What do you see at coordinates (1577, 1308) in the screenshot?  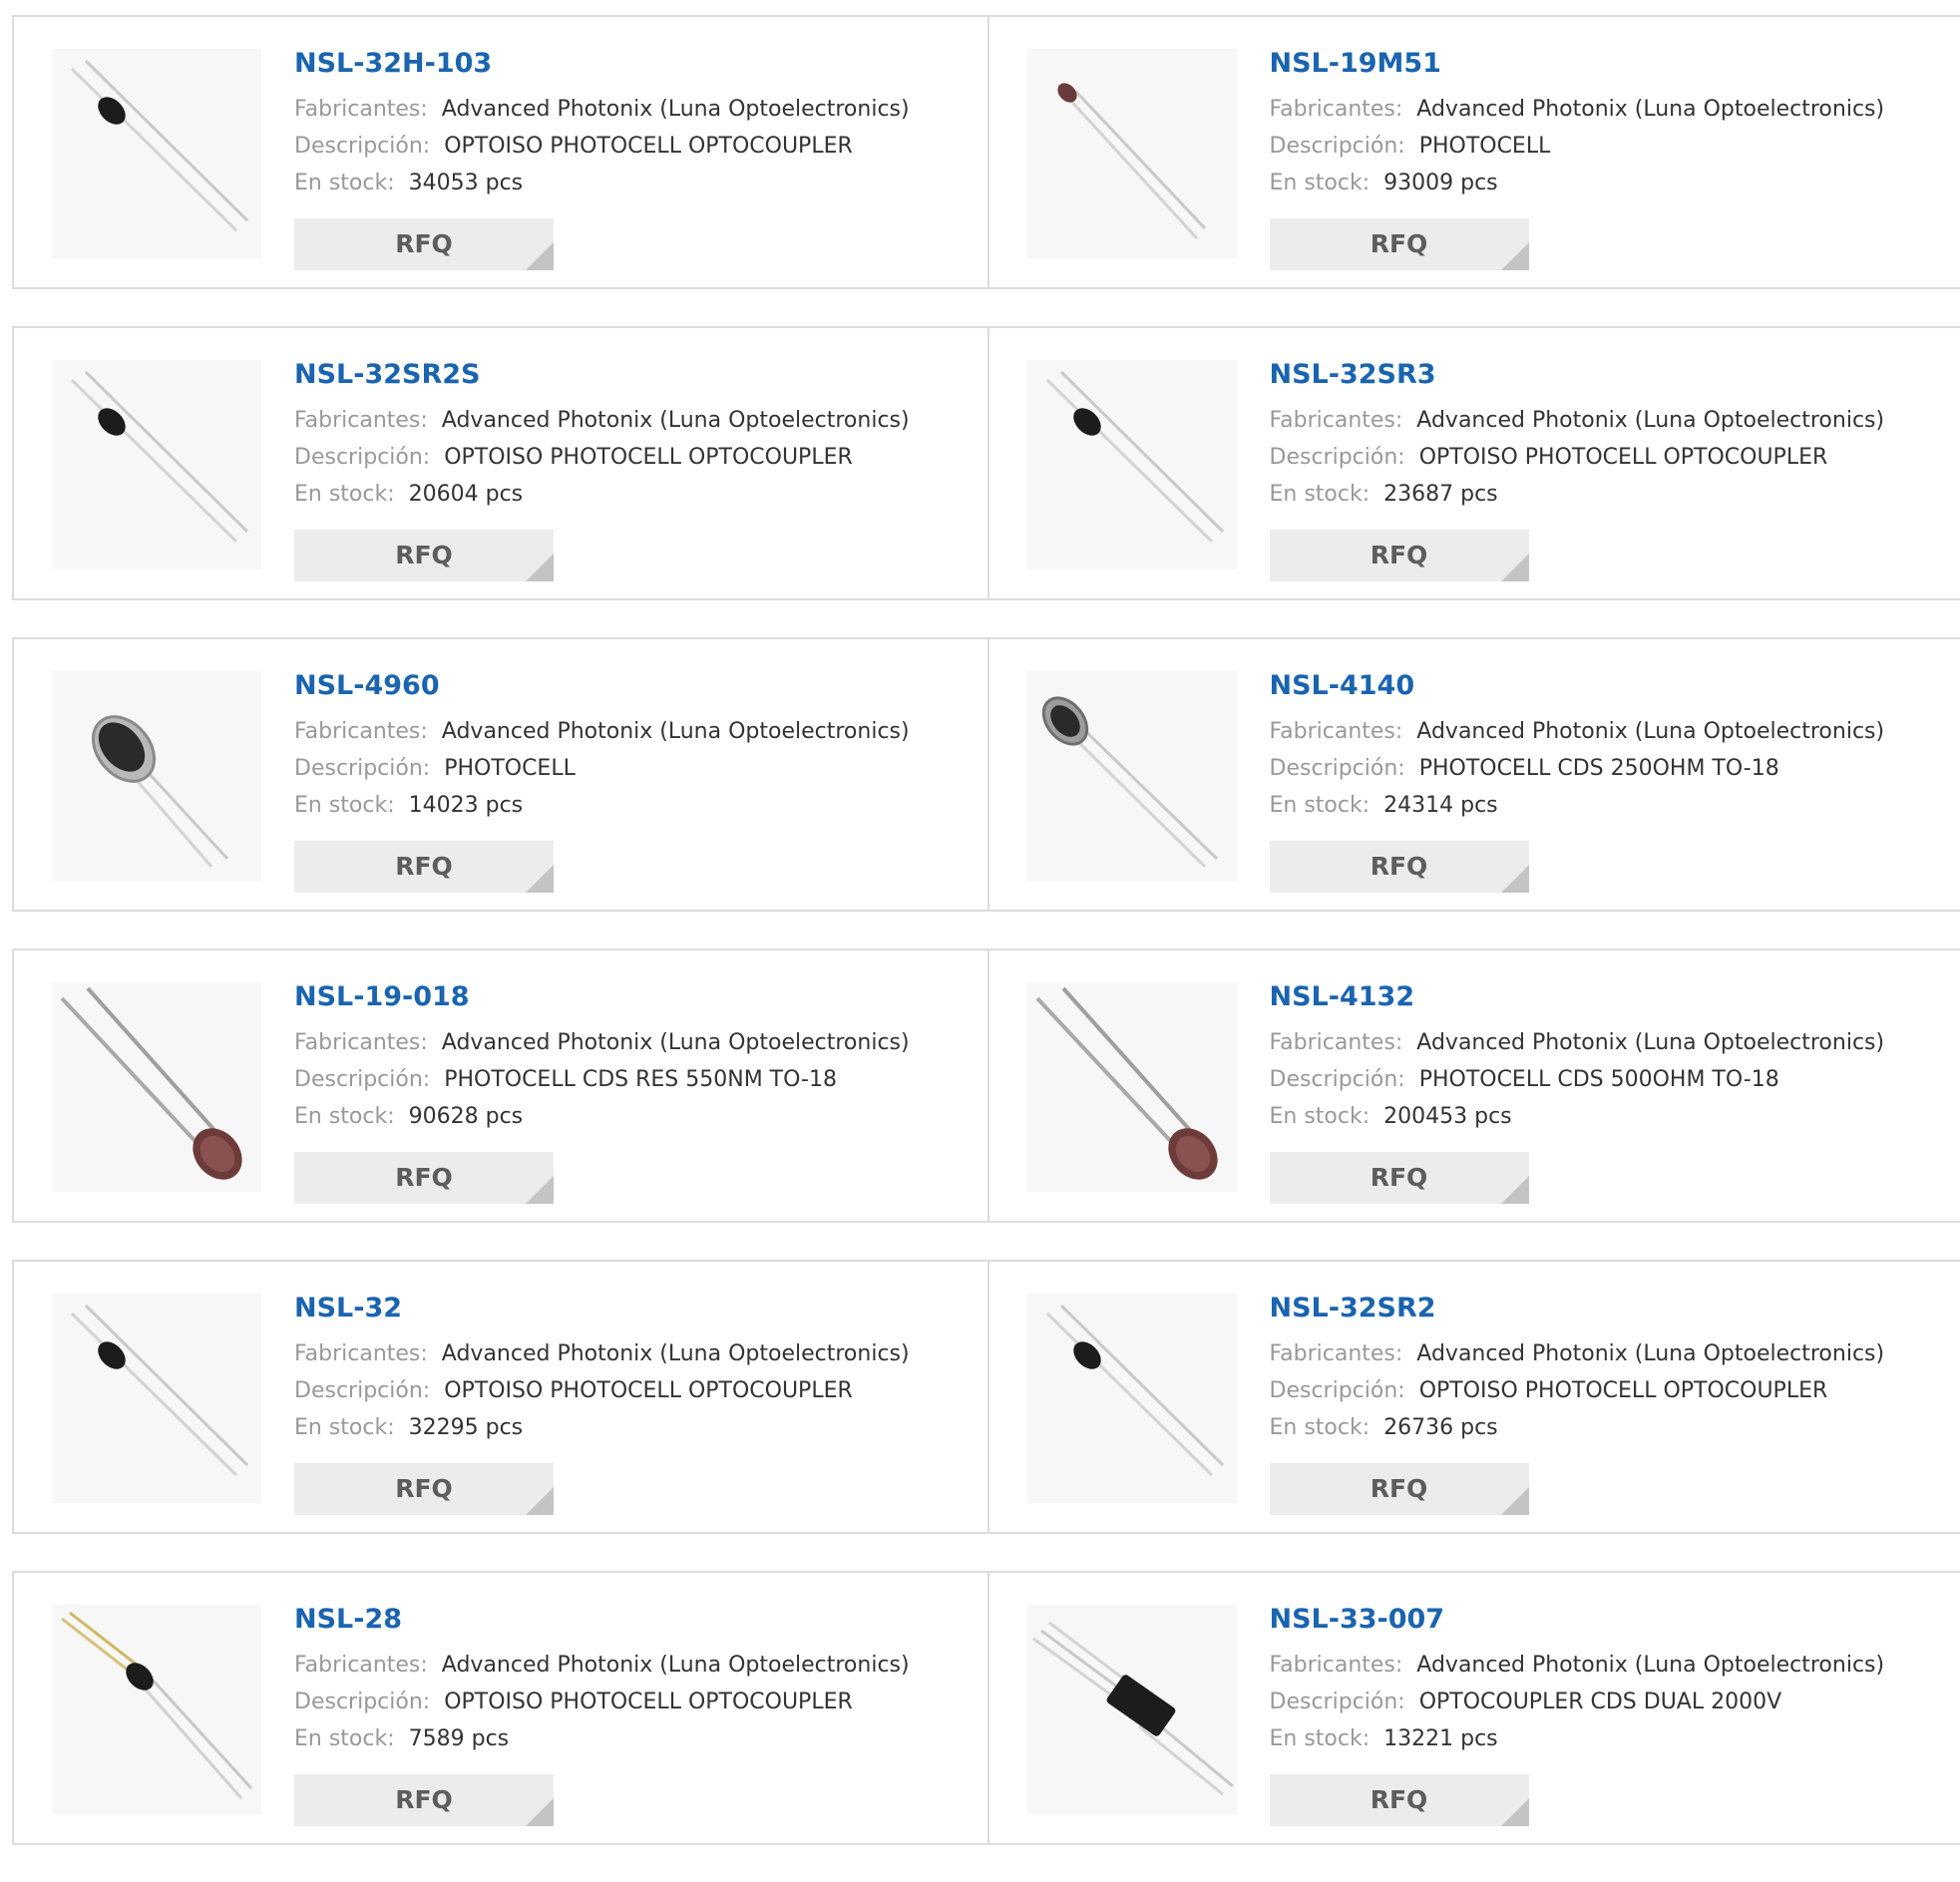 I see `part-number-link: NSL-32SR2` at bounding box center [1577, 1308].